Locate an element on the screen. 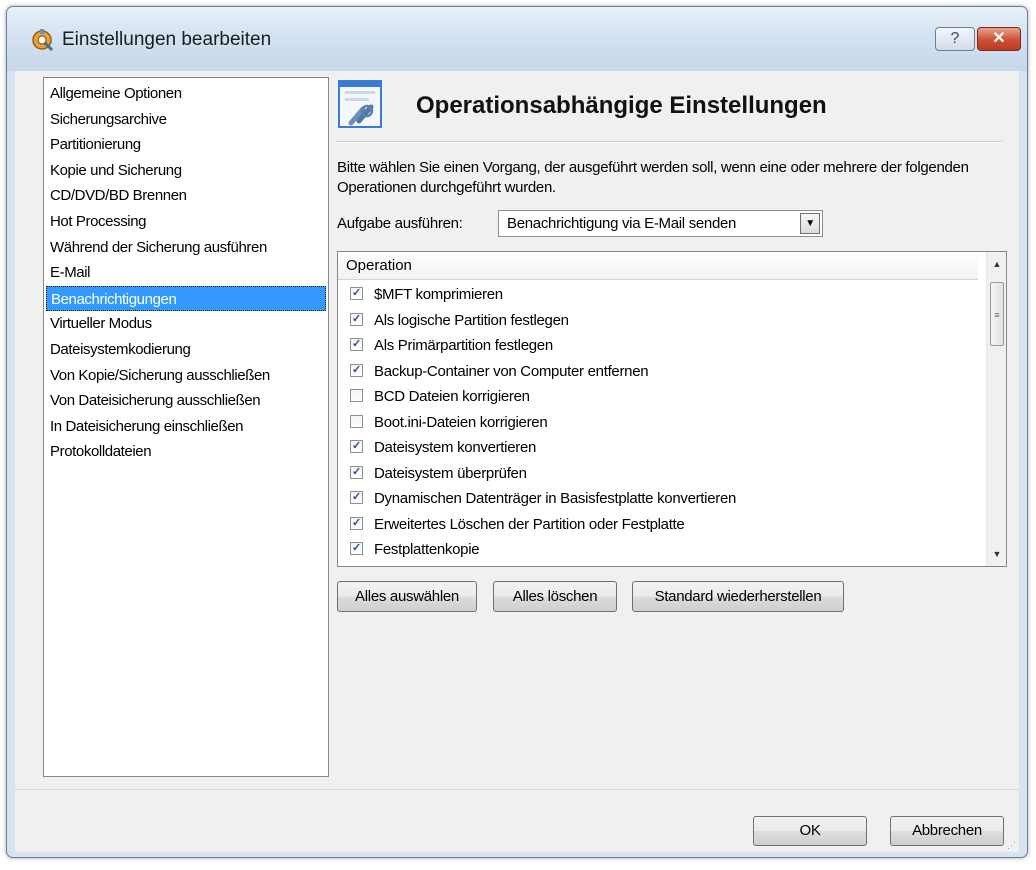  nav-item: In Dateisicherung einschließen is located at coordinates (186, 426).